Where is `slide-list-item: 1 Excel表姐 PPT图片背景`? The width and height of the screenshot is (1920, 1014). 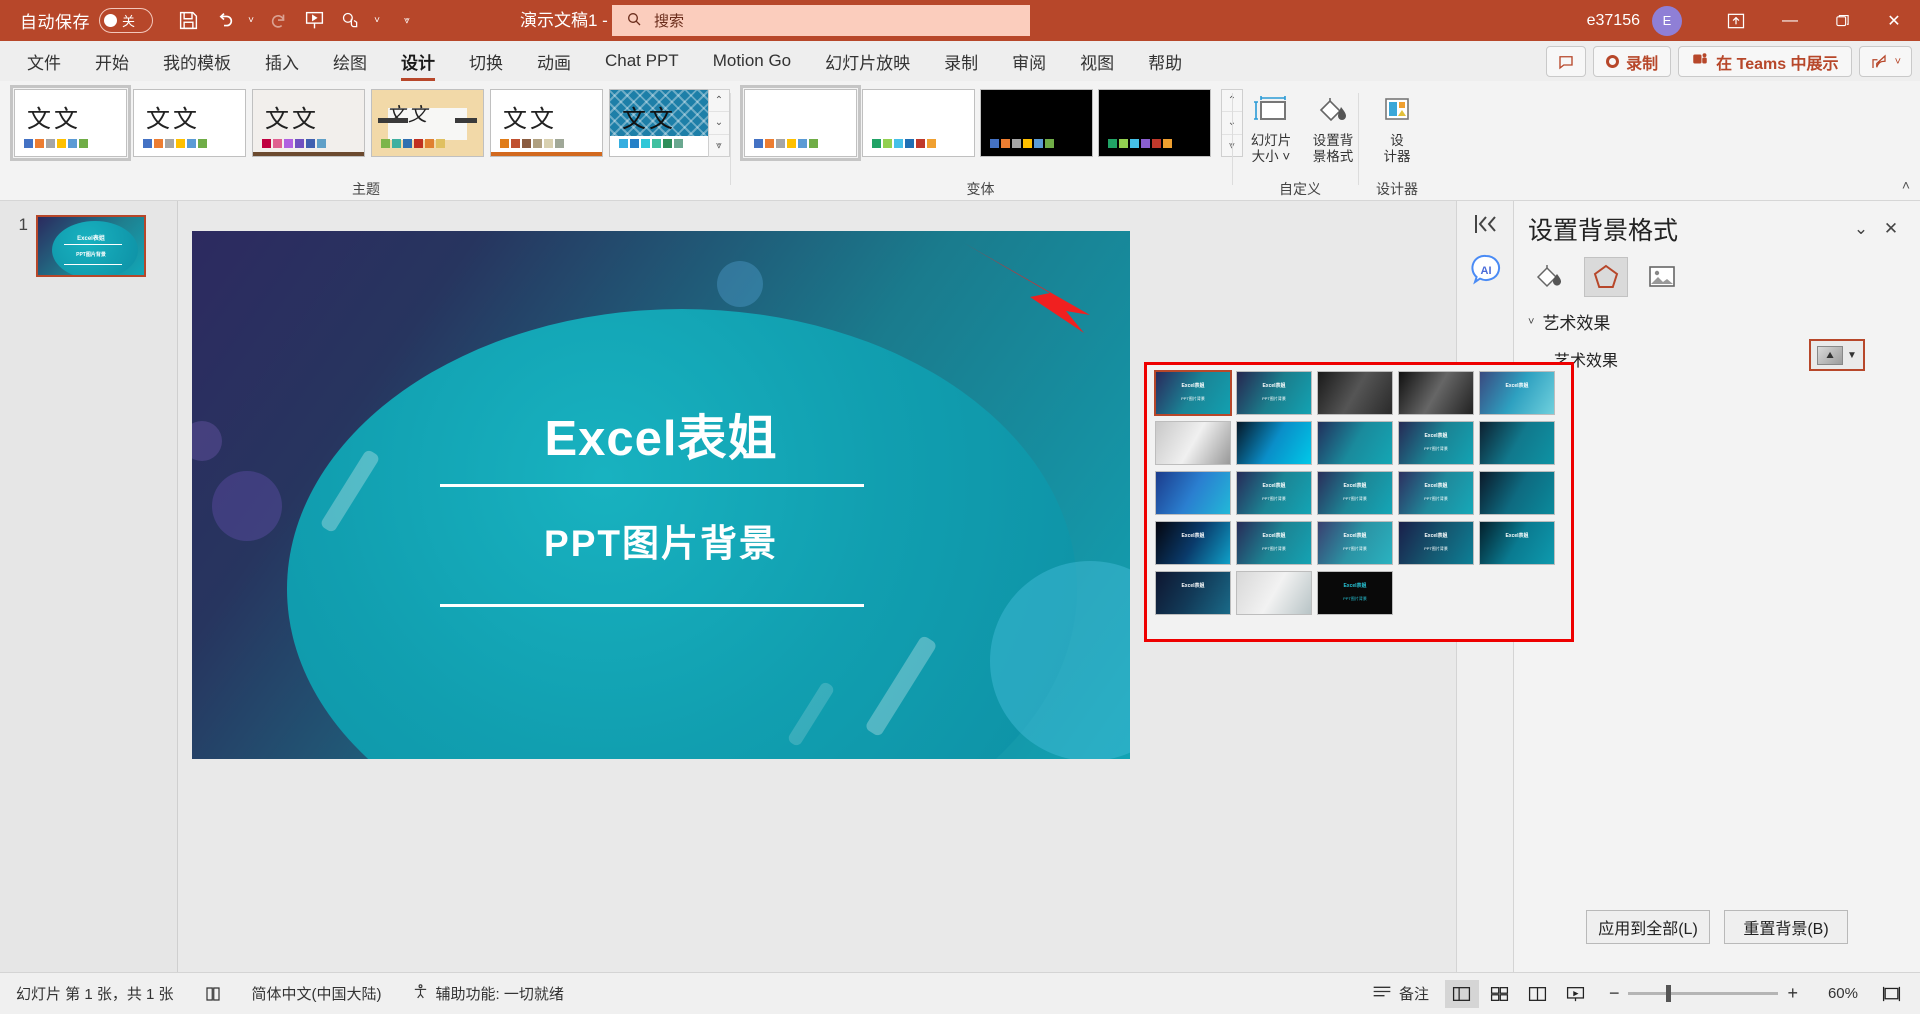
slide-list-item: 1 Excel表姐 PPT图片背景 is located at coordinates (80, 246).